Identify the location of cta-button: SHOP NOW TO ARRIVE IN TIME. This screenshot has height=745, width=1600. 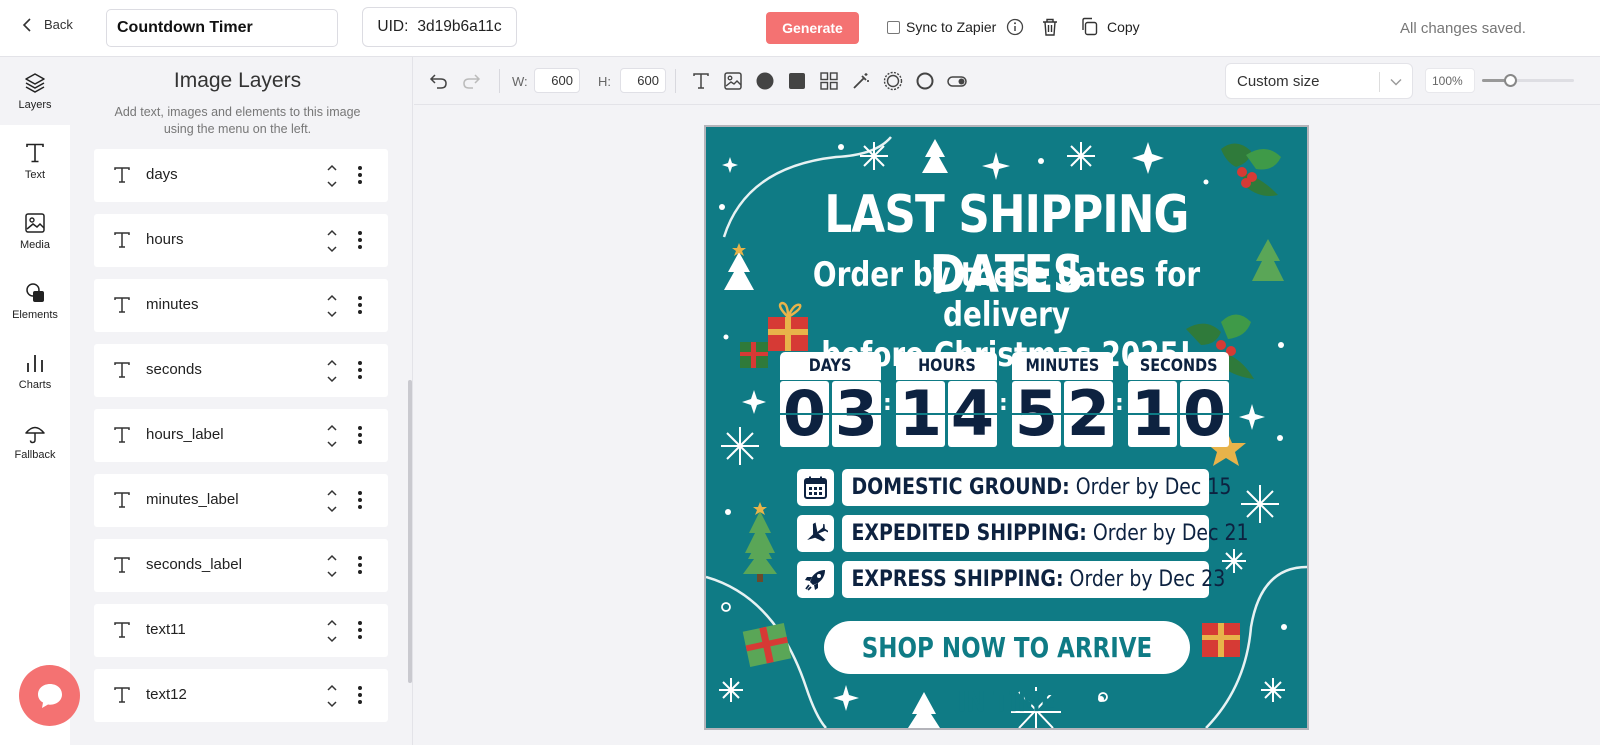
(1007, 669).